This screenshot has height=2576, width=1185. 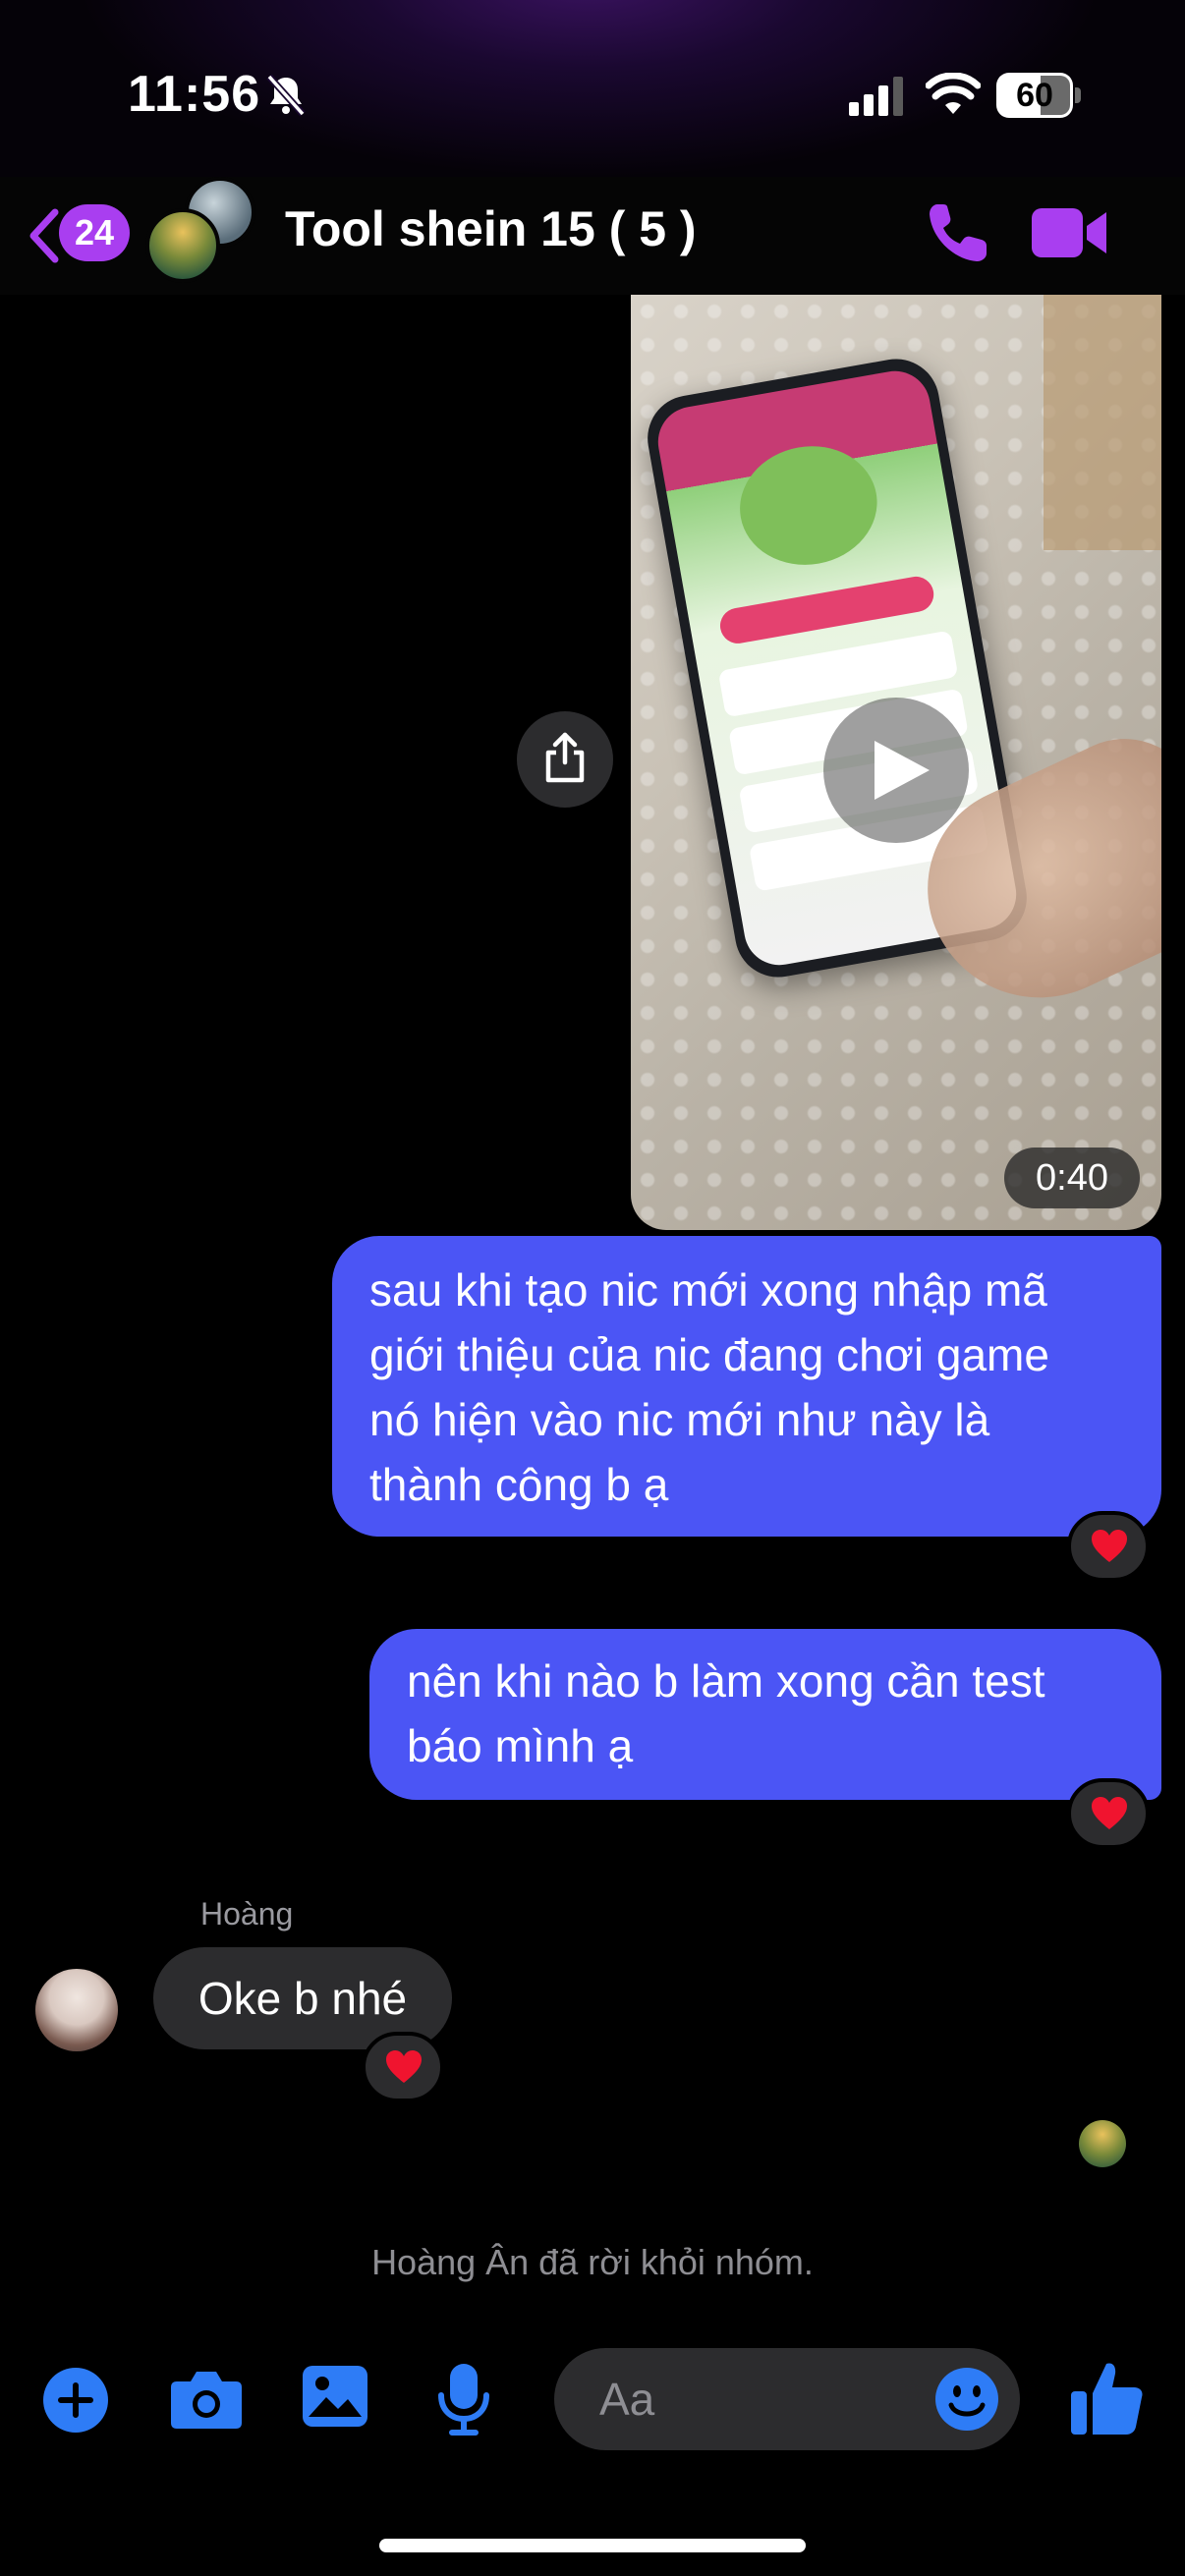 What do you see at coordinates (592, 2262) in the screenshot?
I see `system-message: Hoàng Ân đã rời khỏi nhóm.` at bounding box center [592, 2262].